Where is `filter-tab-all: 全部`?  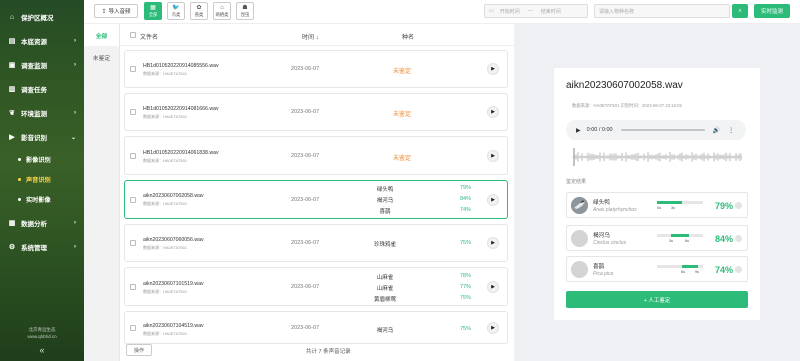 filter-tab-all: 全部 is located at coordinates (101, 35).